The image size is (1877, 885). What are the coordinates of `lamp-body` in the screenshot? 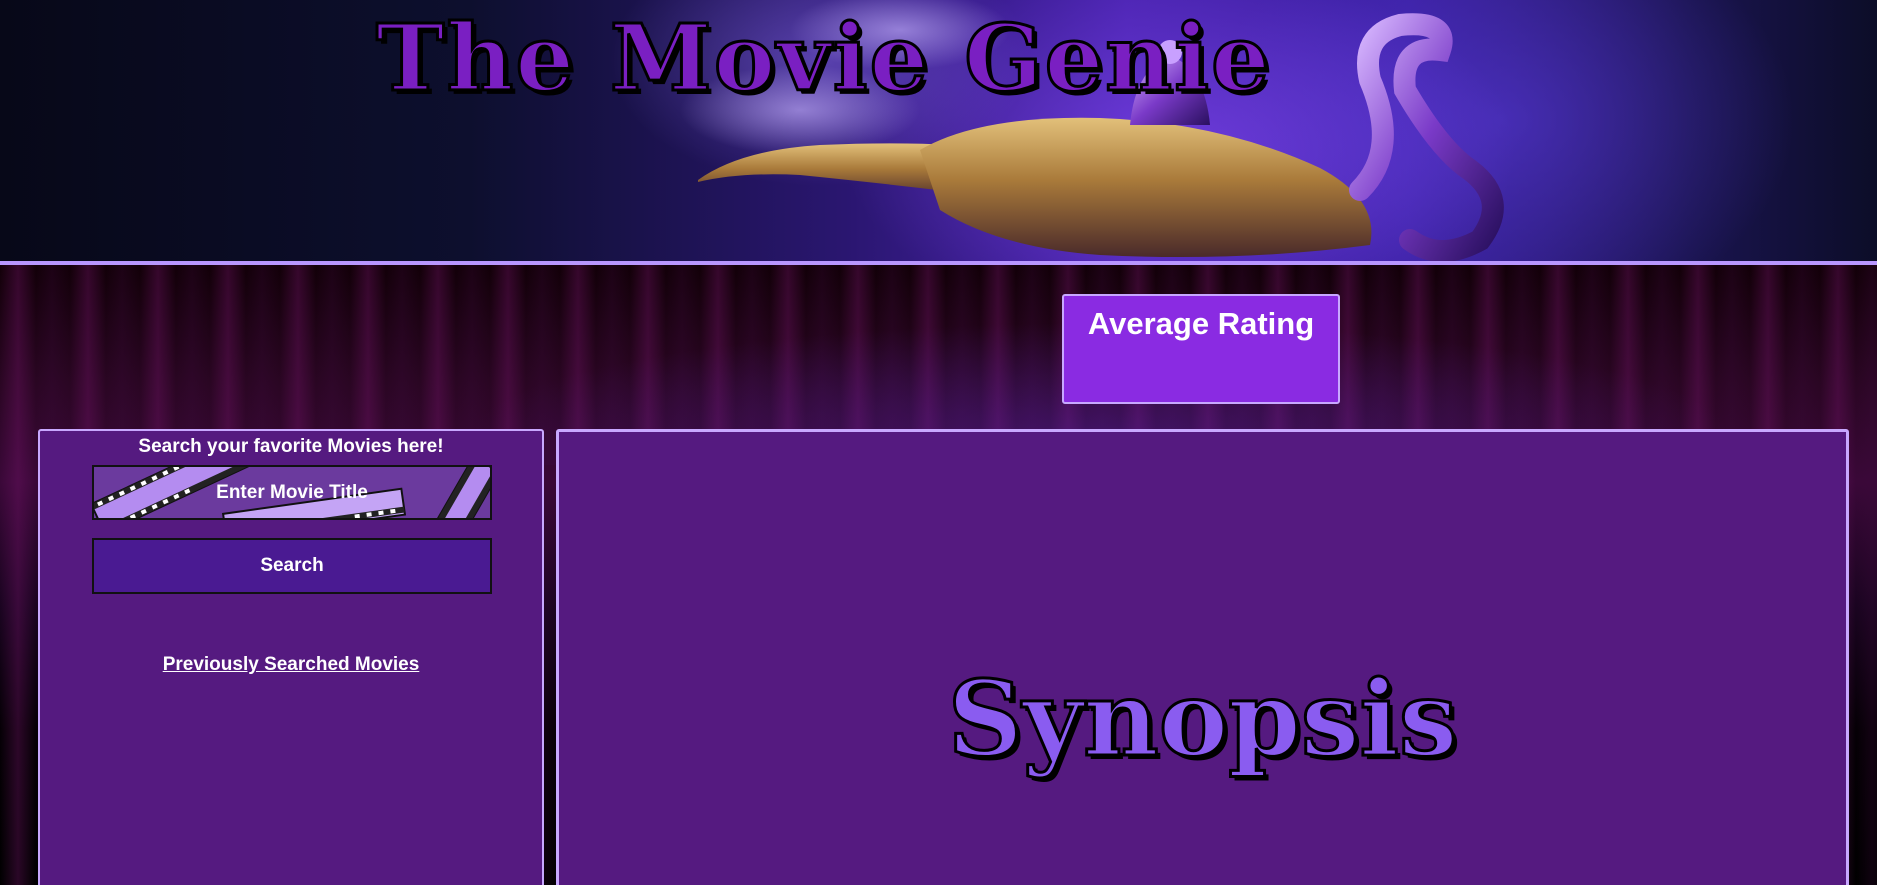 It's located at (1146, 187).